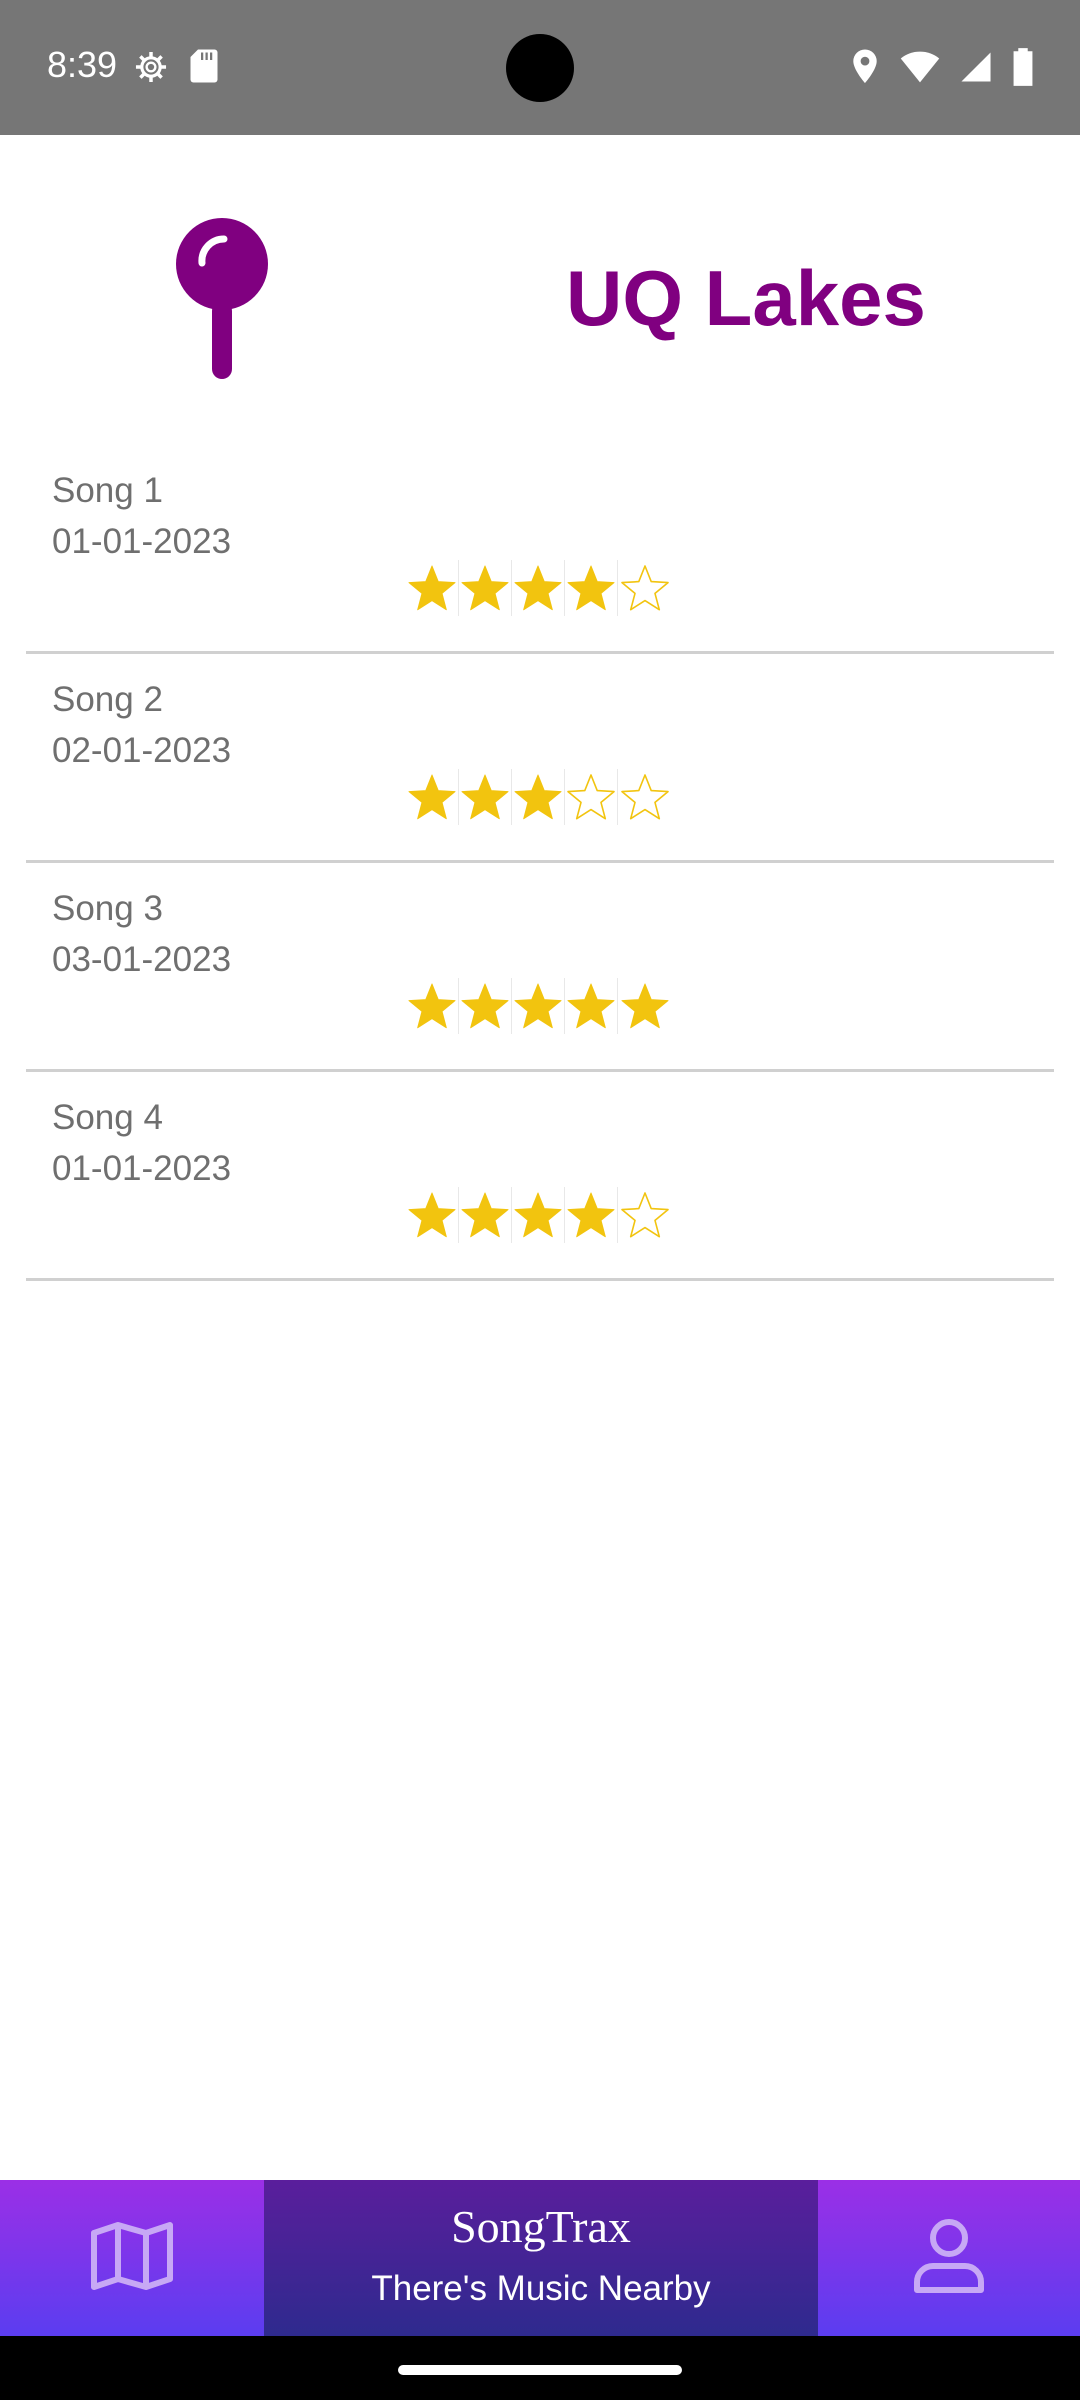 The image size is (1080, 2400). What do you see at coordinates (541, 2288) in the screenshot?
I see `brand-tagline: There's Music Nearby` at bounding box center [541, 2288].